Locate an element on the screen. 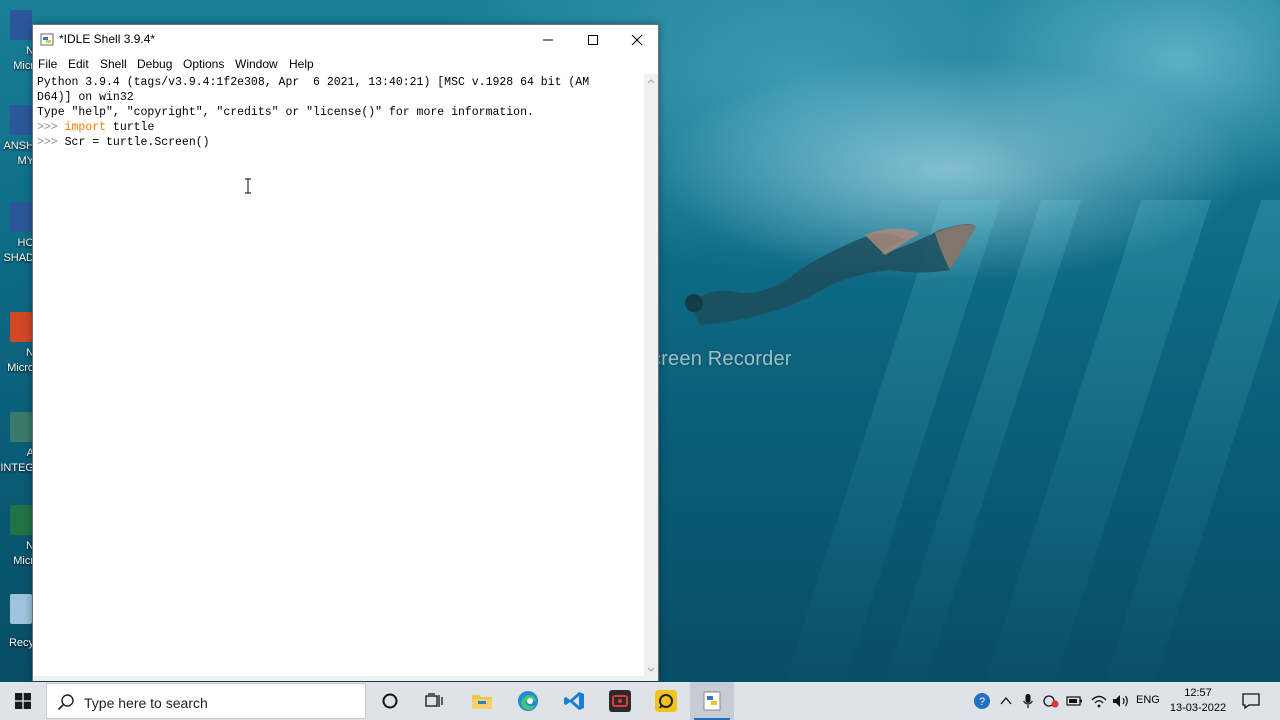 The image size is (1280, 720). status-bar is located at coordinates (345, 678).